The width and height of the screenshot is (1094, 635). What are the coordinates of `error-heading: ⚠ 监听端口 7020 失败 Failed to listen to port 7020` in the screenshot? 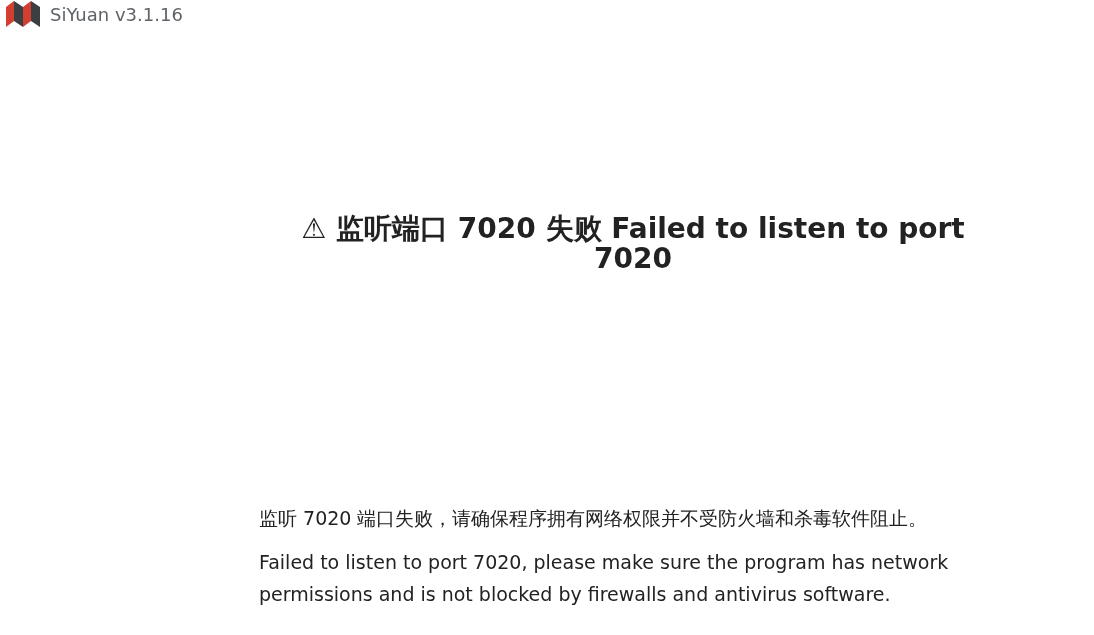 It's located at (633, 244).